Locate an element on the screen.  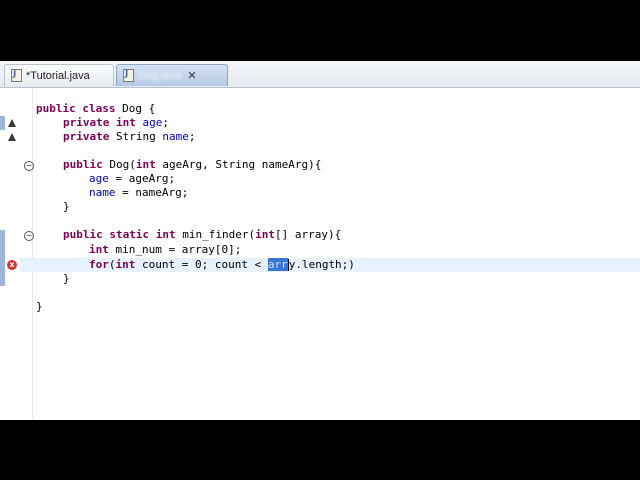
tab-tutorial-java: *Tutorial.java is located at coordinates (59, 75).